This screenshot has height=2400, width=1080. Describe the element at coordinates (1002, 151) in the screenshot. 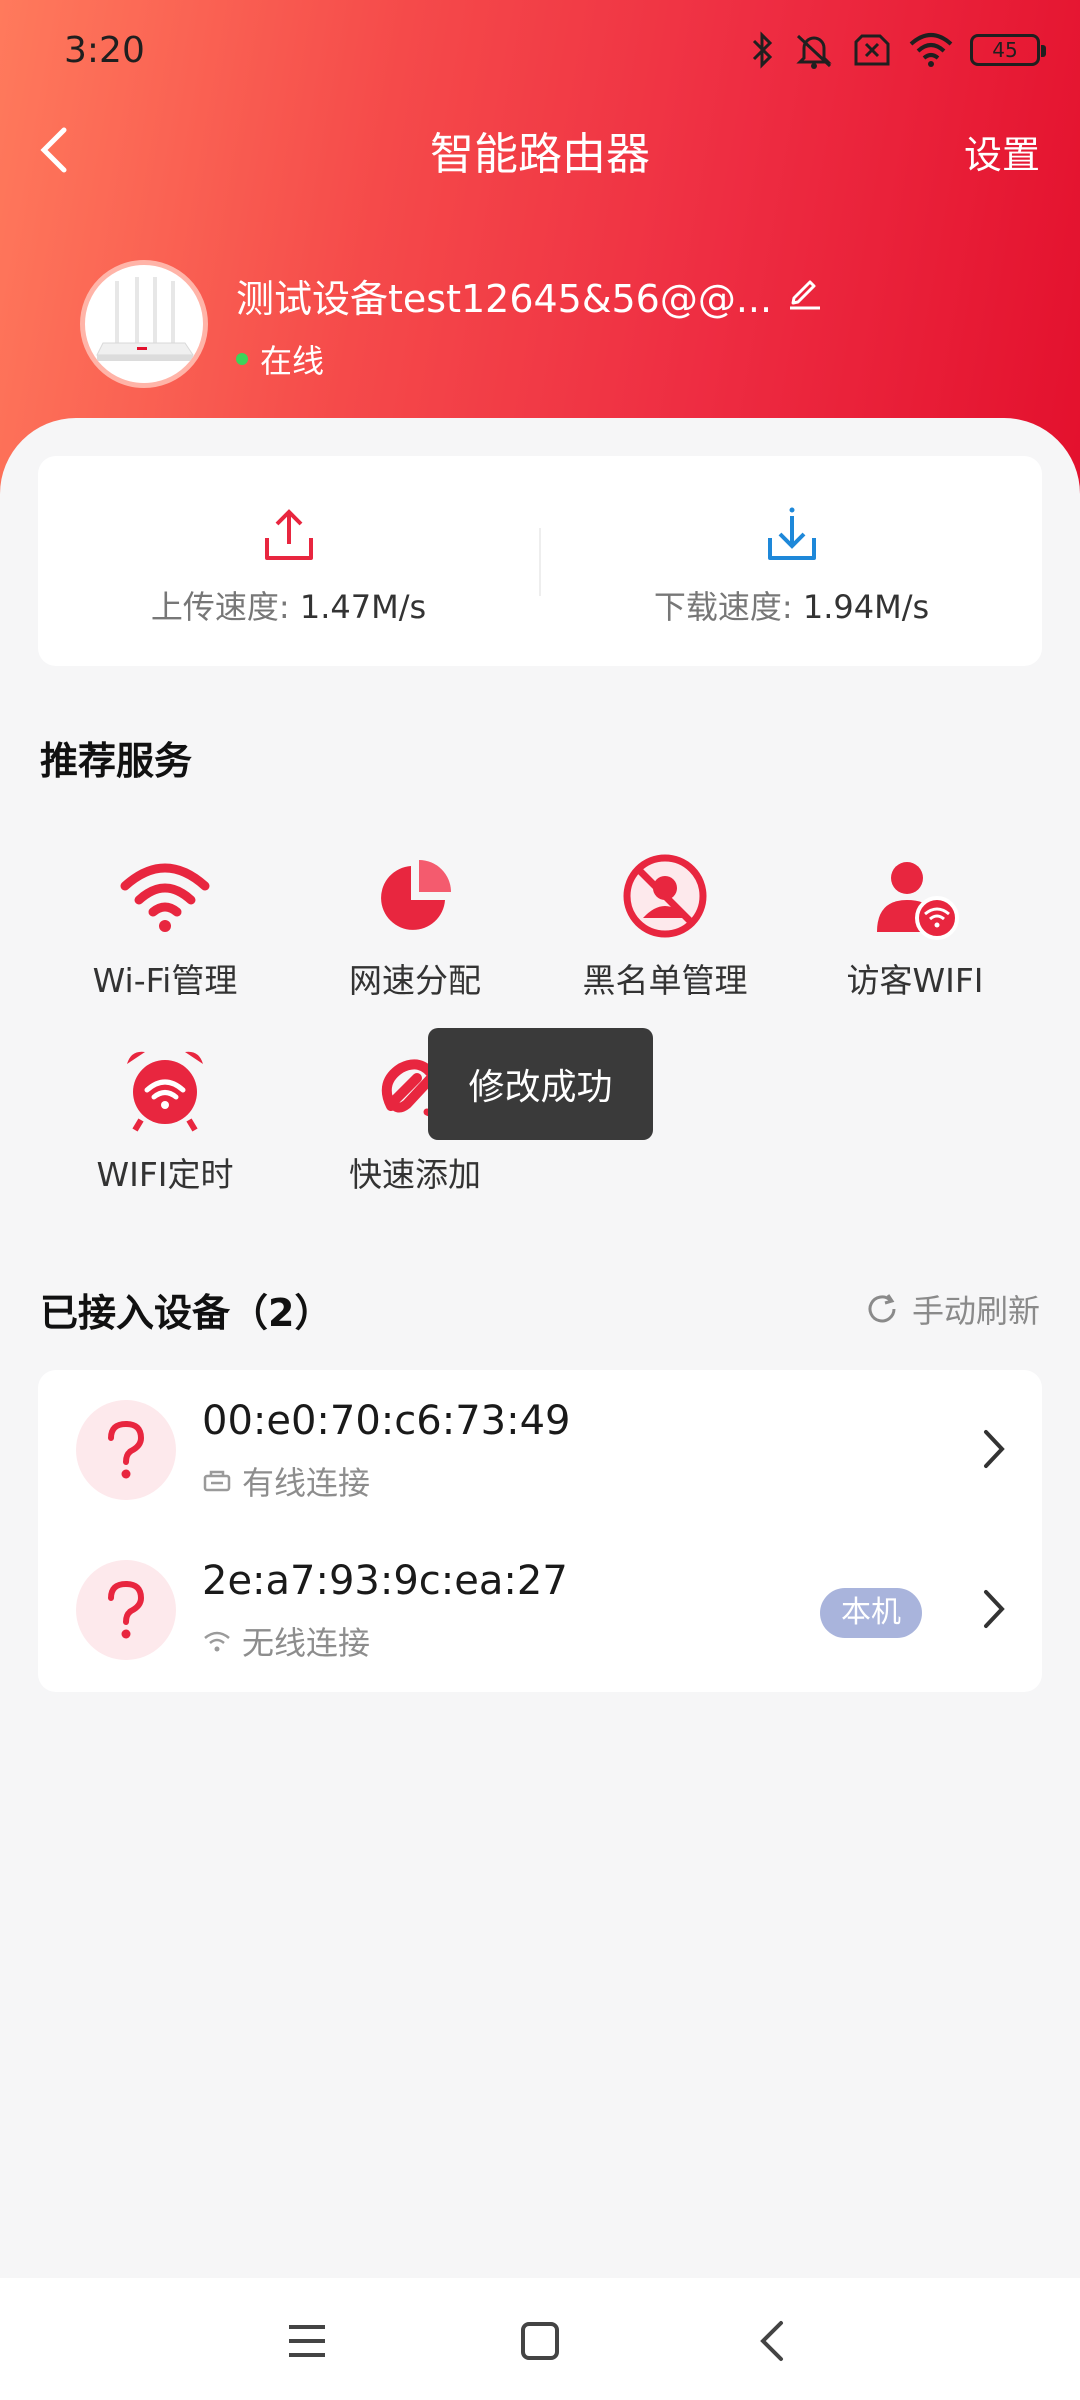

I see `settings-button: 设置` at that location.